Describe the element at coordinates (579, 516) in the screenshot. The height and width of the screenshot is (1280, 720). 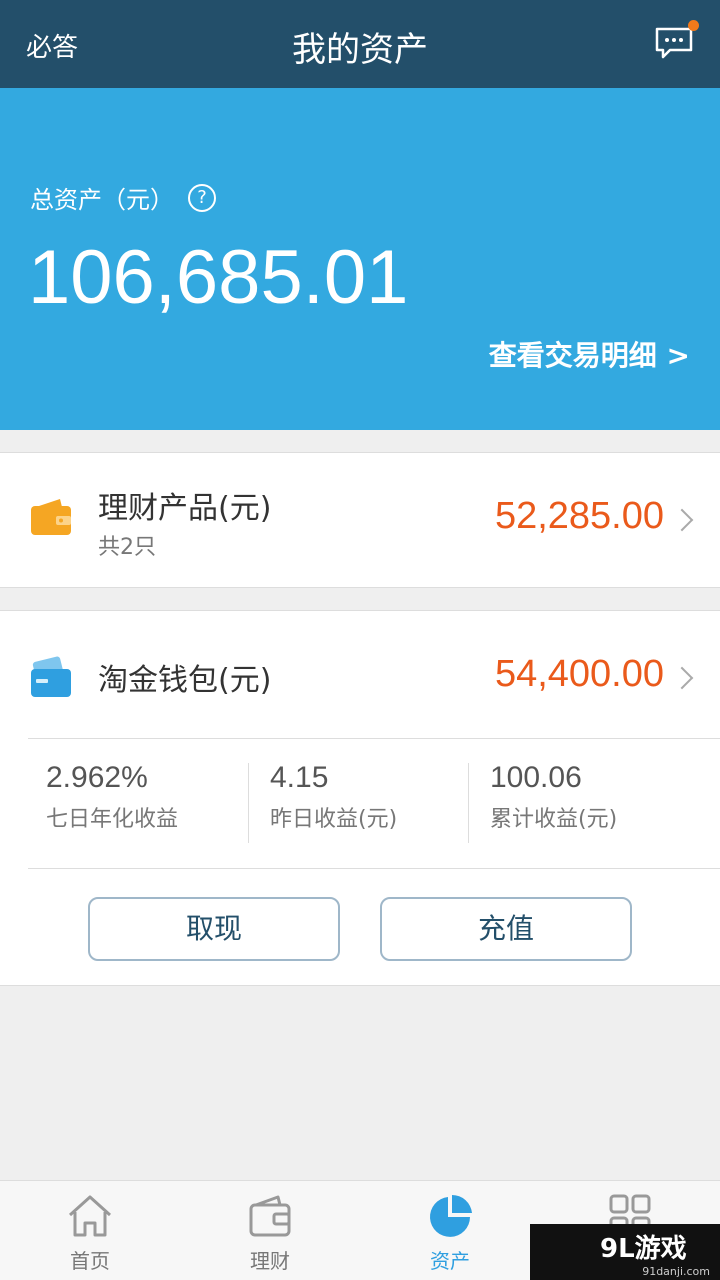
I see `products-amount: 52,285.00` at that location.